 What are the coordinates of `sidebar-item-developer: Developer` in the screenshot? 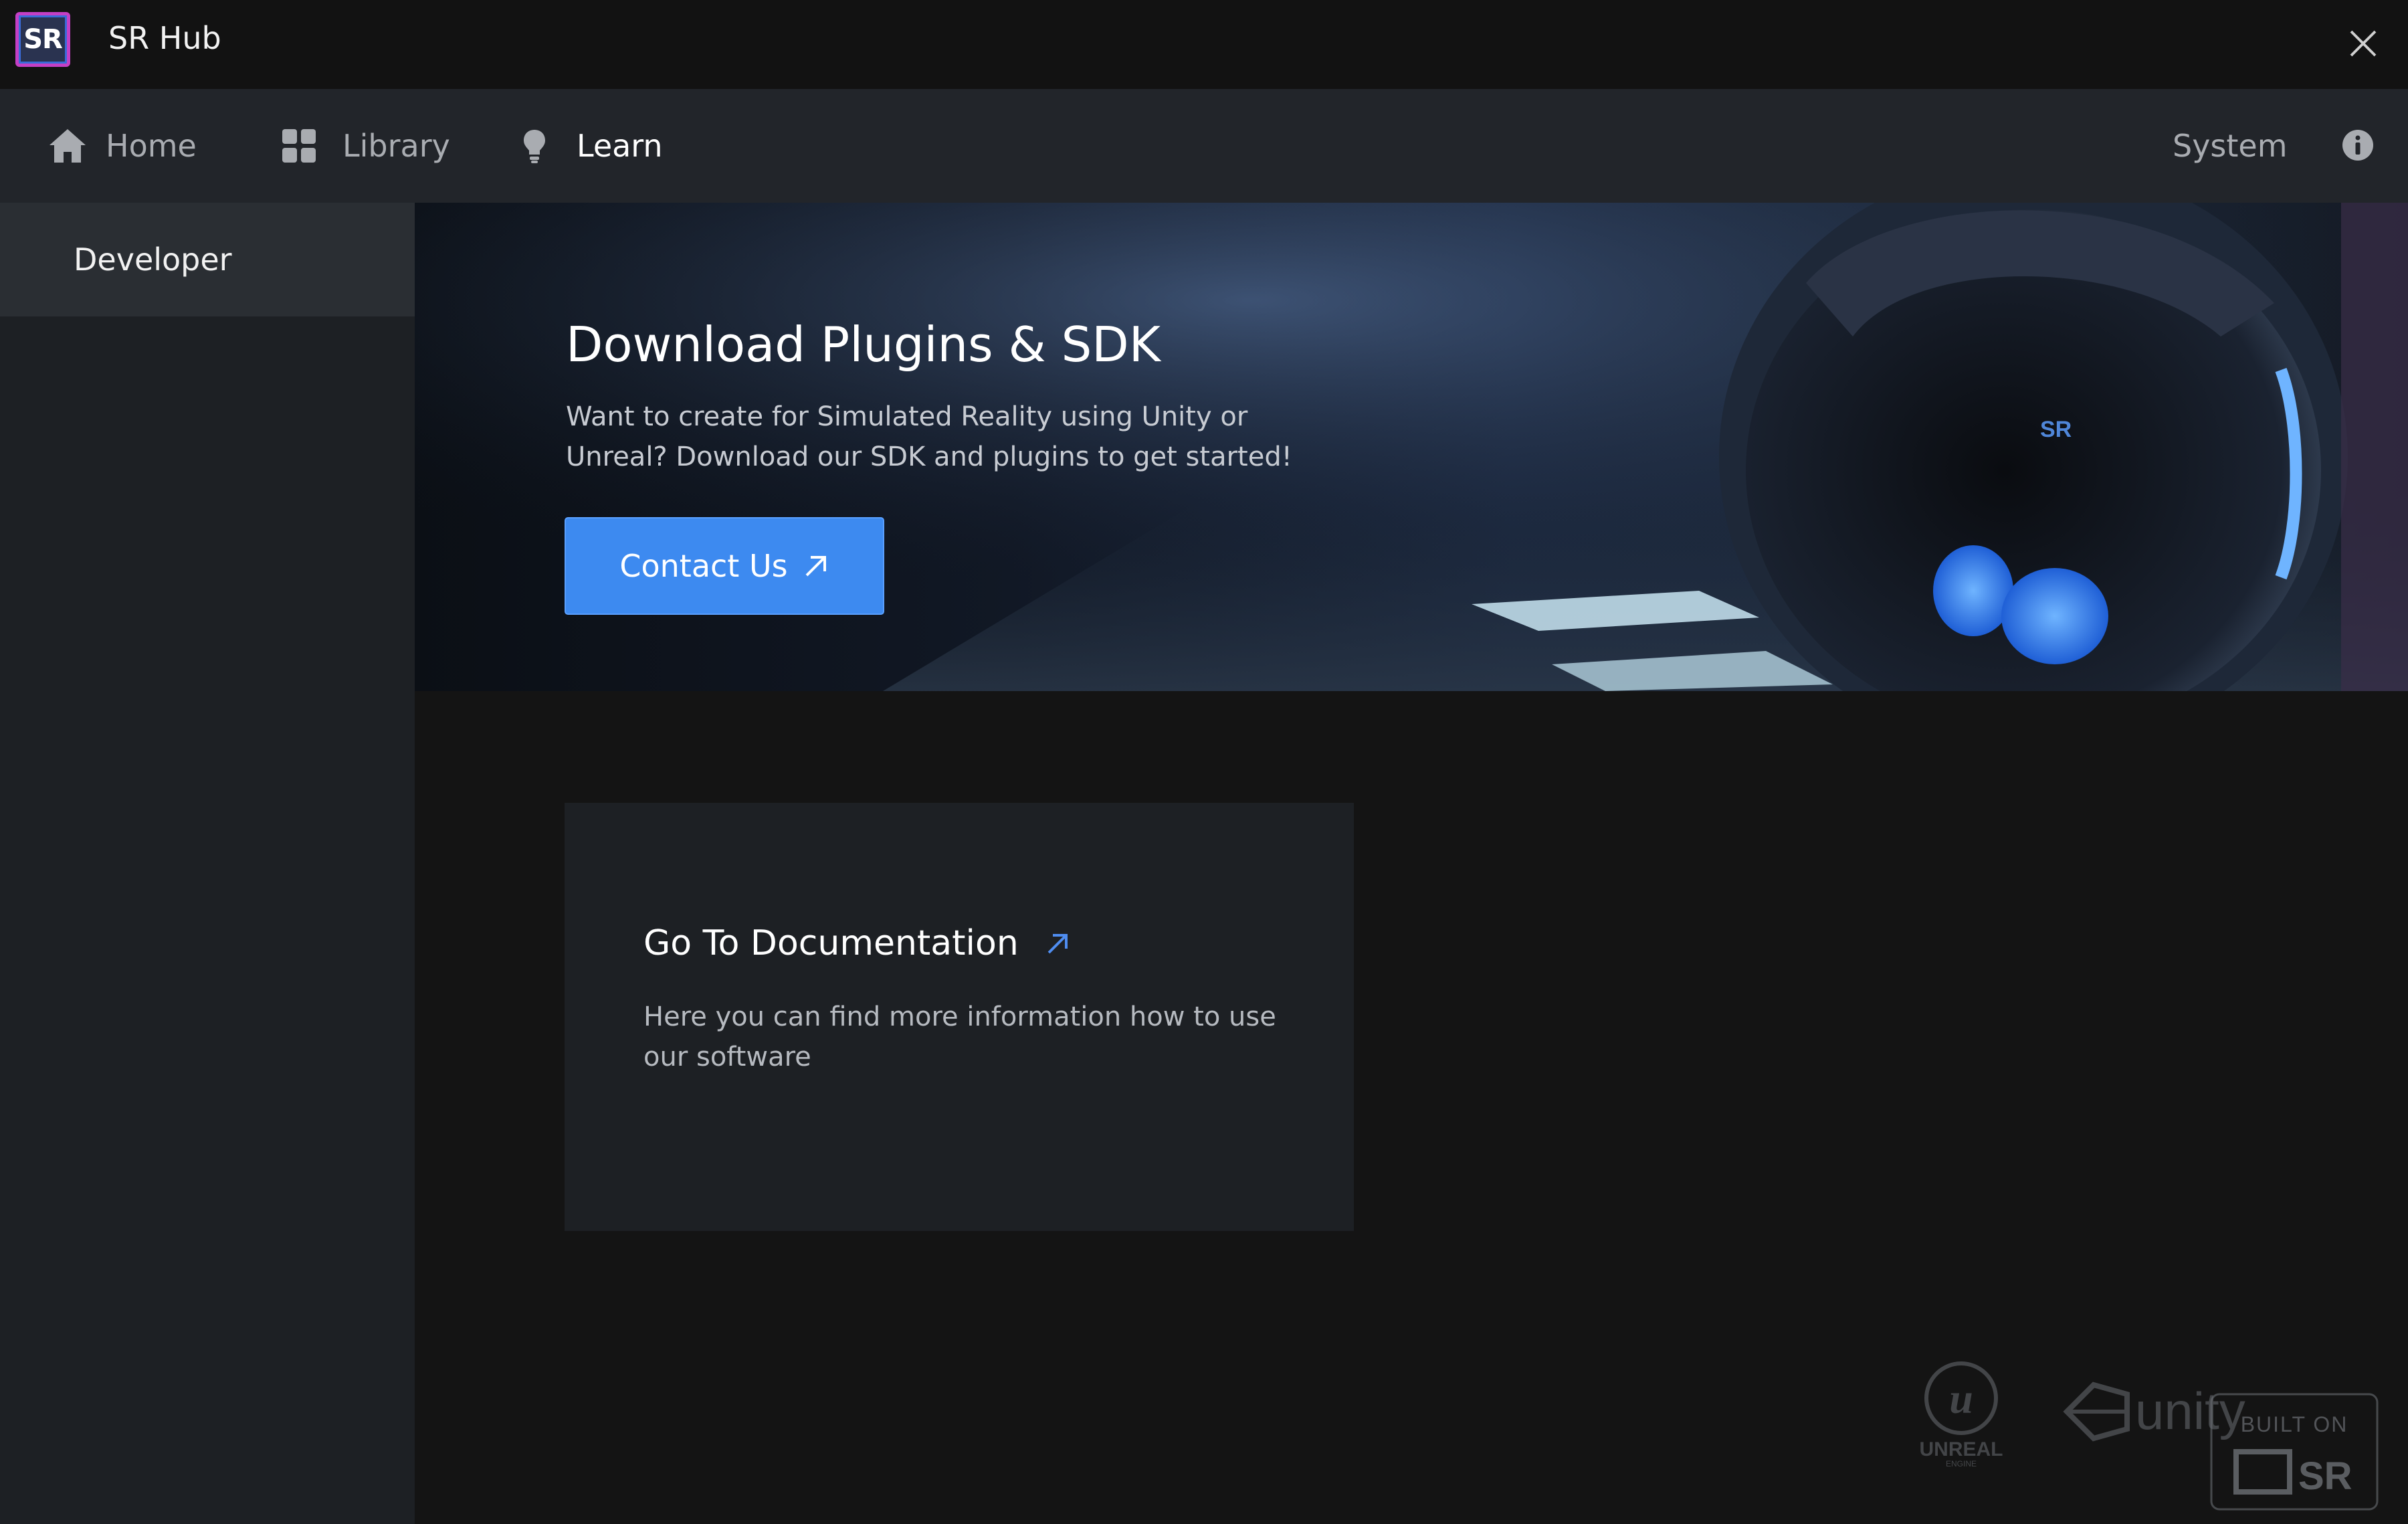 It's located at (207, 259).